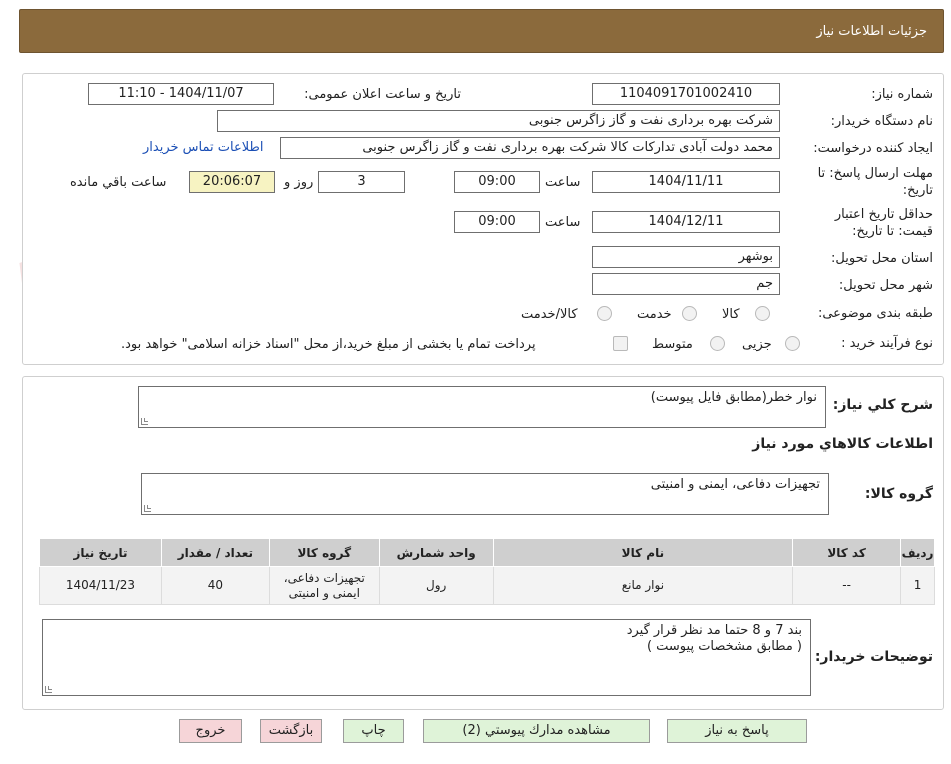 The height and width of the screenshot is (764, 951). What do you see at coordinates (686, 284) in the screenshot?
I see `city-field: جم` at bounding box center [686, 284].